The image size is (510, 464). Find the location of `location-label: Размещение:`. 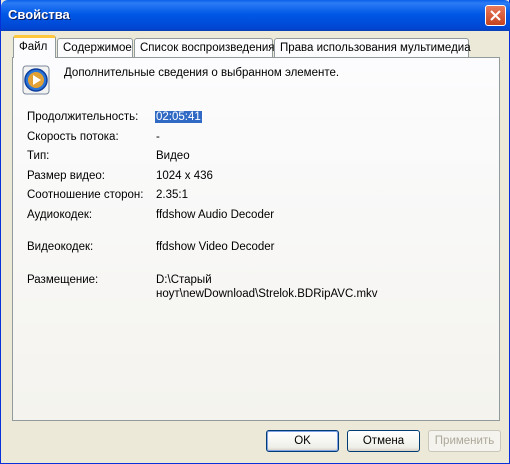

location-label: Размещение: is located at coordinates (63, 280).